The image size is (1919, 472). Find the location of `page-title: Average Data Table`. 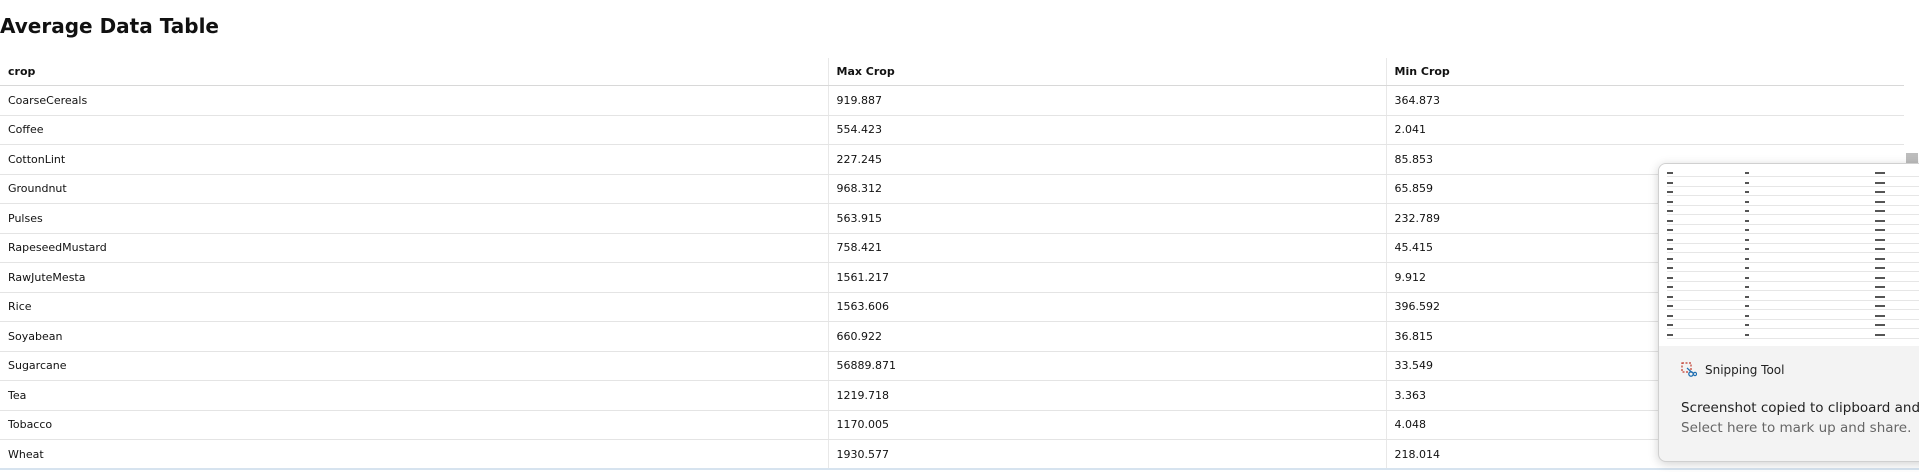

page-title: Average Data Table is located at coordinates (109, 26).